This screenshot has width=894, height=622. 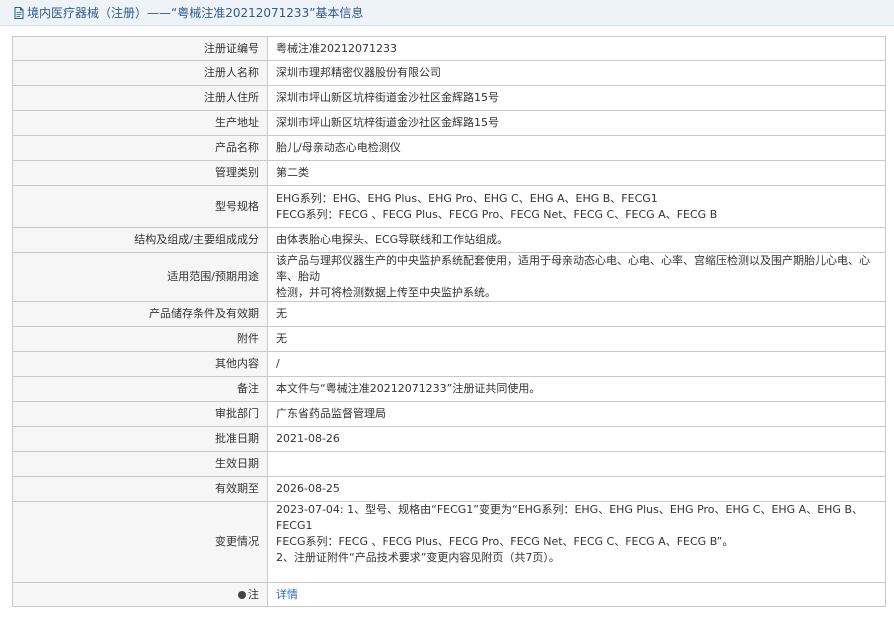 What do you see at coordinates (408, 388) in the screenshot?
I see `row-value-line: 本文件与“粤械注准20212071233”注册证共同使用。` at bounding box center [408, 388].